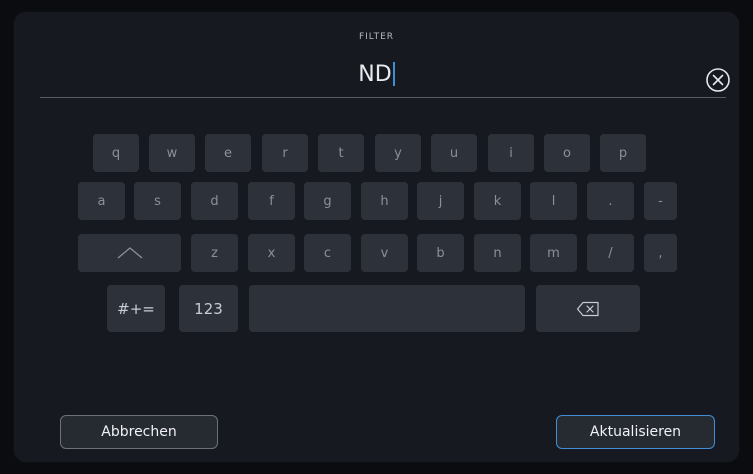 The height and width of the screenshot is (474, 753). I want to click on key-i: i, so click(511, 153).